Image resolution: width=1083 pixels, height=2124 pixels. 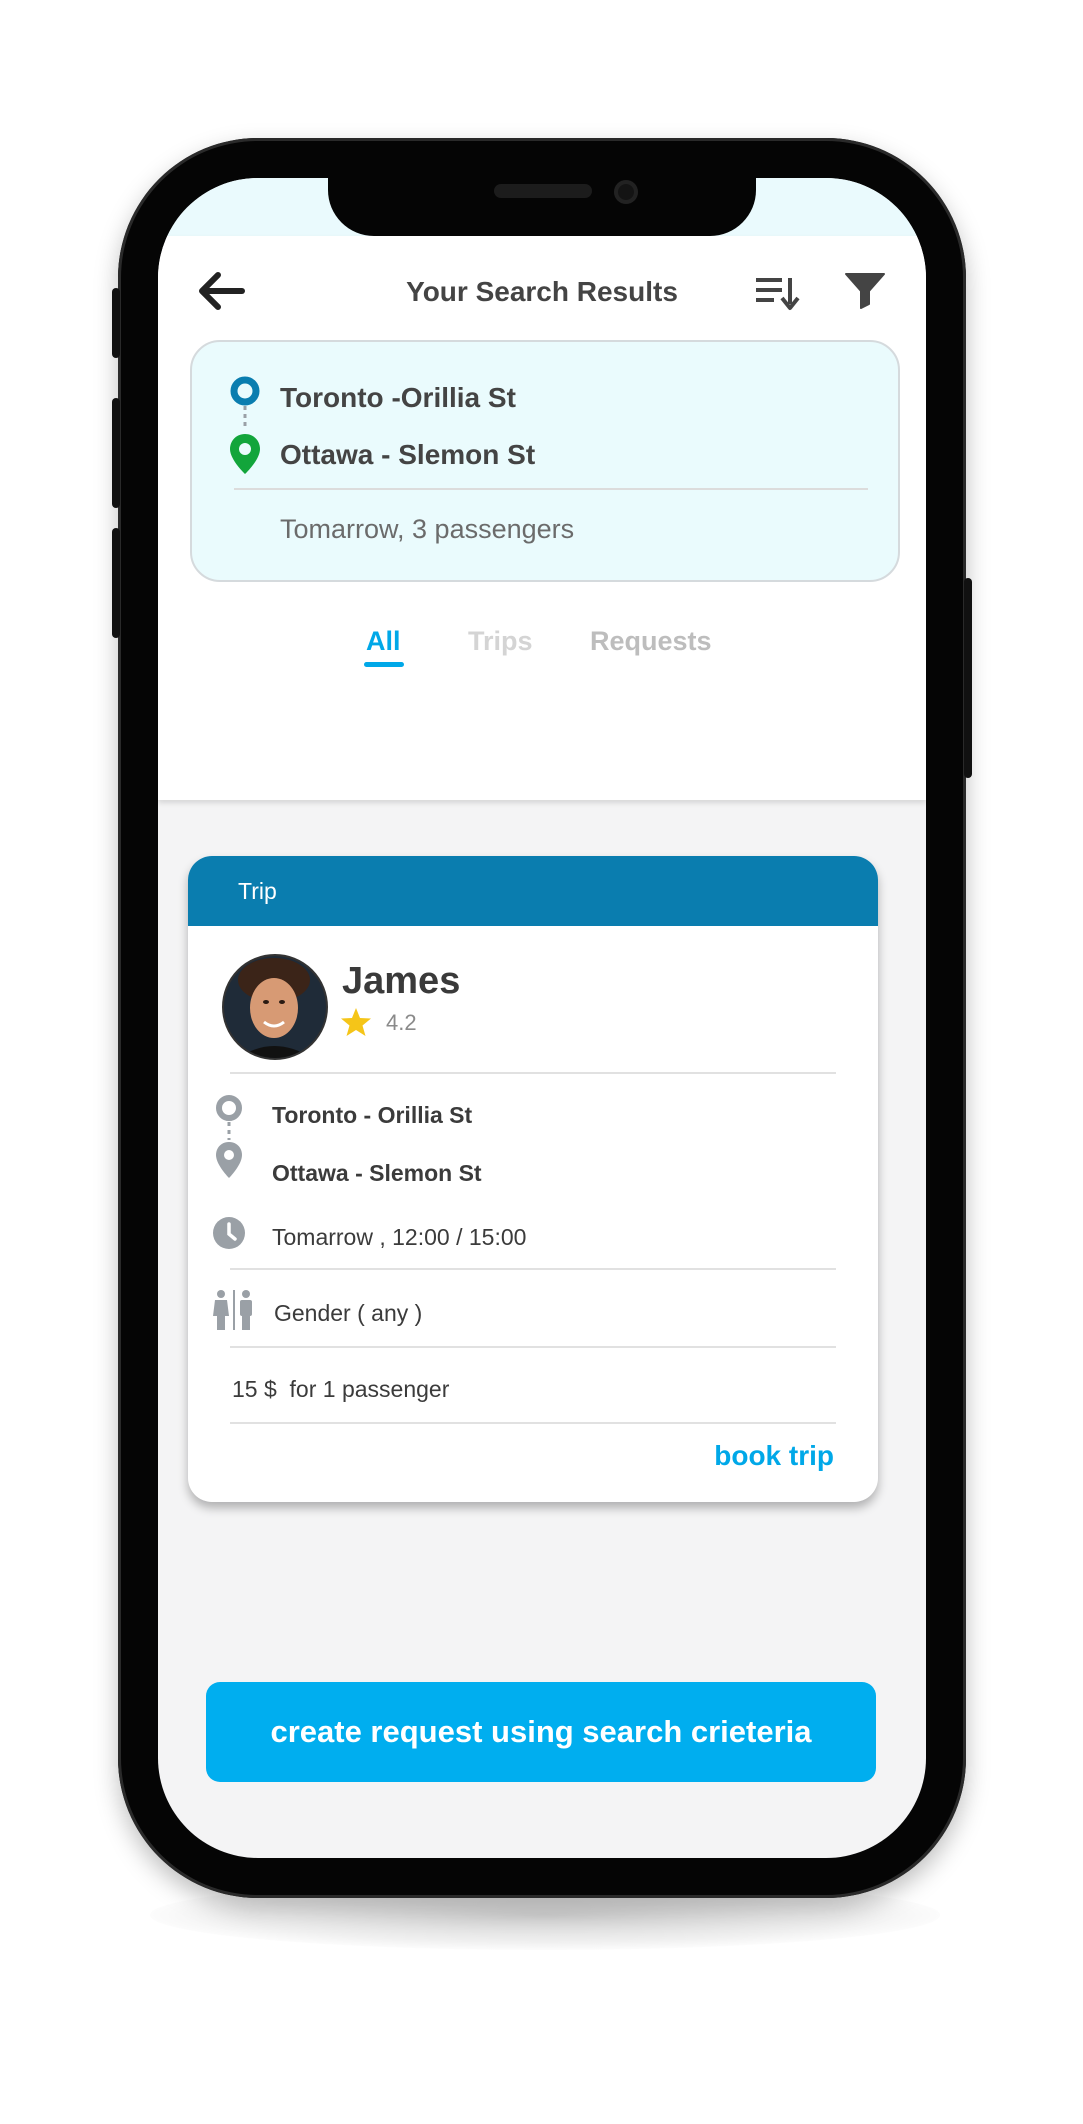 I want to click on phone-notch, so click(x=542, y=205).